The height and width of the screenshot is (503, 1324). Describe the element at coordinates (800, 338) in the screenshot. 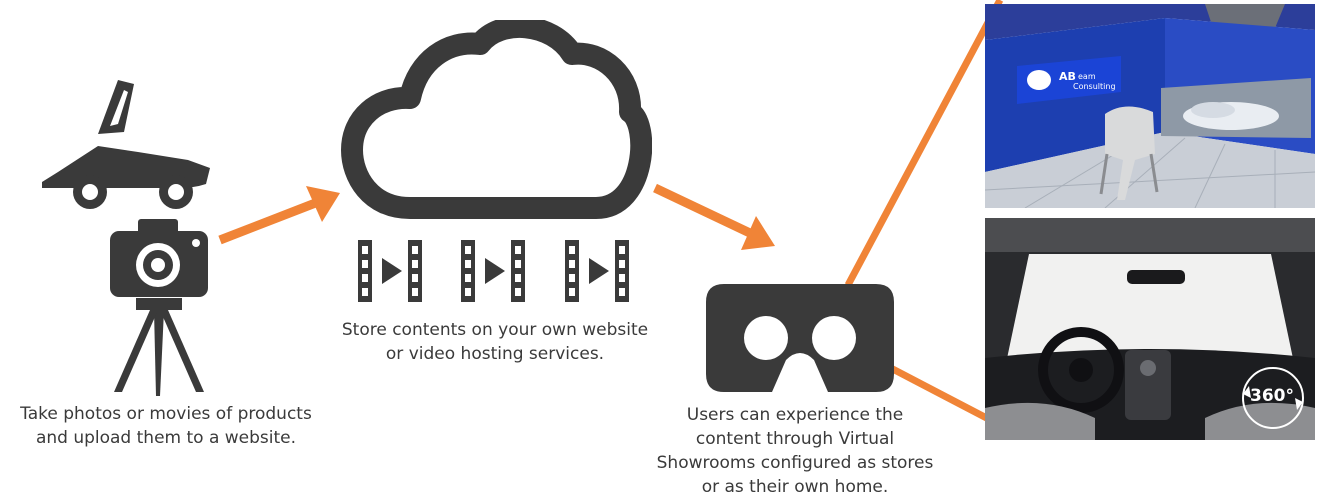

I see `vr-headset-icon` at that location.